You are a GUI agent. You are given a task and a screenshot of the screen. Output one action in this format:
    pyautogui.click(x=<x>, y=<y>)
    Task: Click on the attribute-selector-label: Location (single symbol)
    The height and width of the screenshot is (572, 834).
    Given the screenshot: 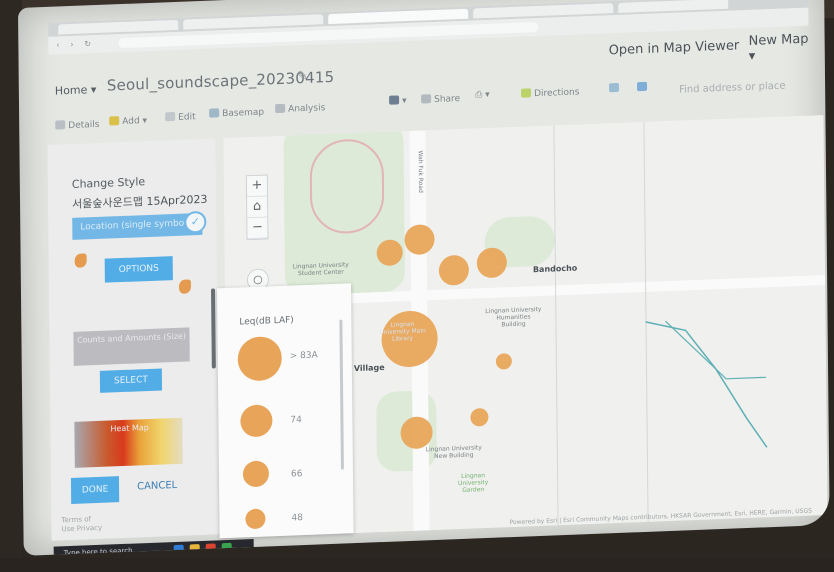 What is the action you would take?
    pyautogui.click(x=135, y=225)
    